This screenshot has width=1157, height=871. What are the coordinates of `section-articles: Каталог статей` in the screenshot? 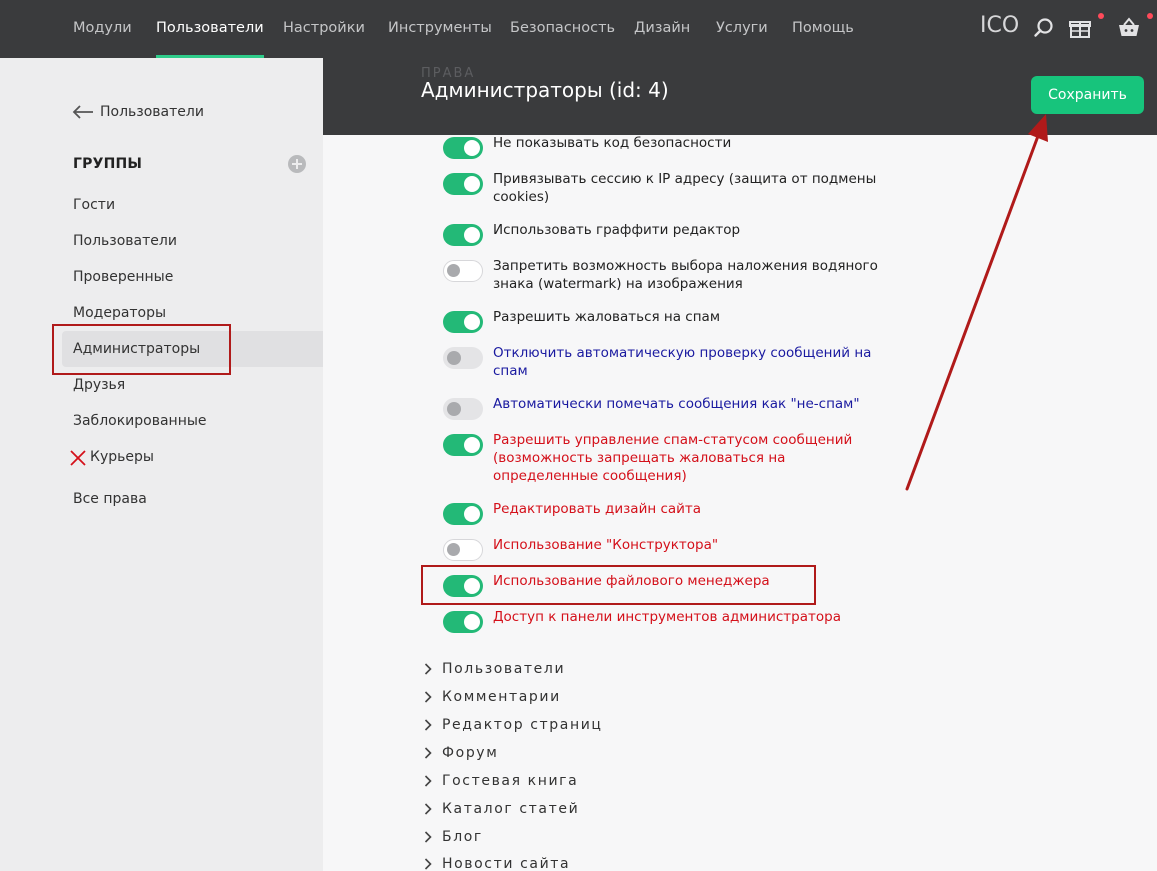 It's located at (501, 809).